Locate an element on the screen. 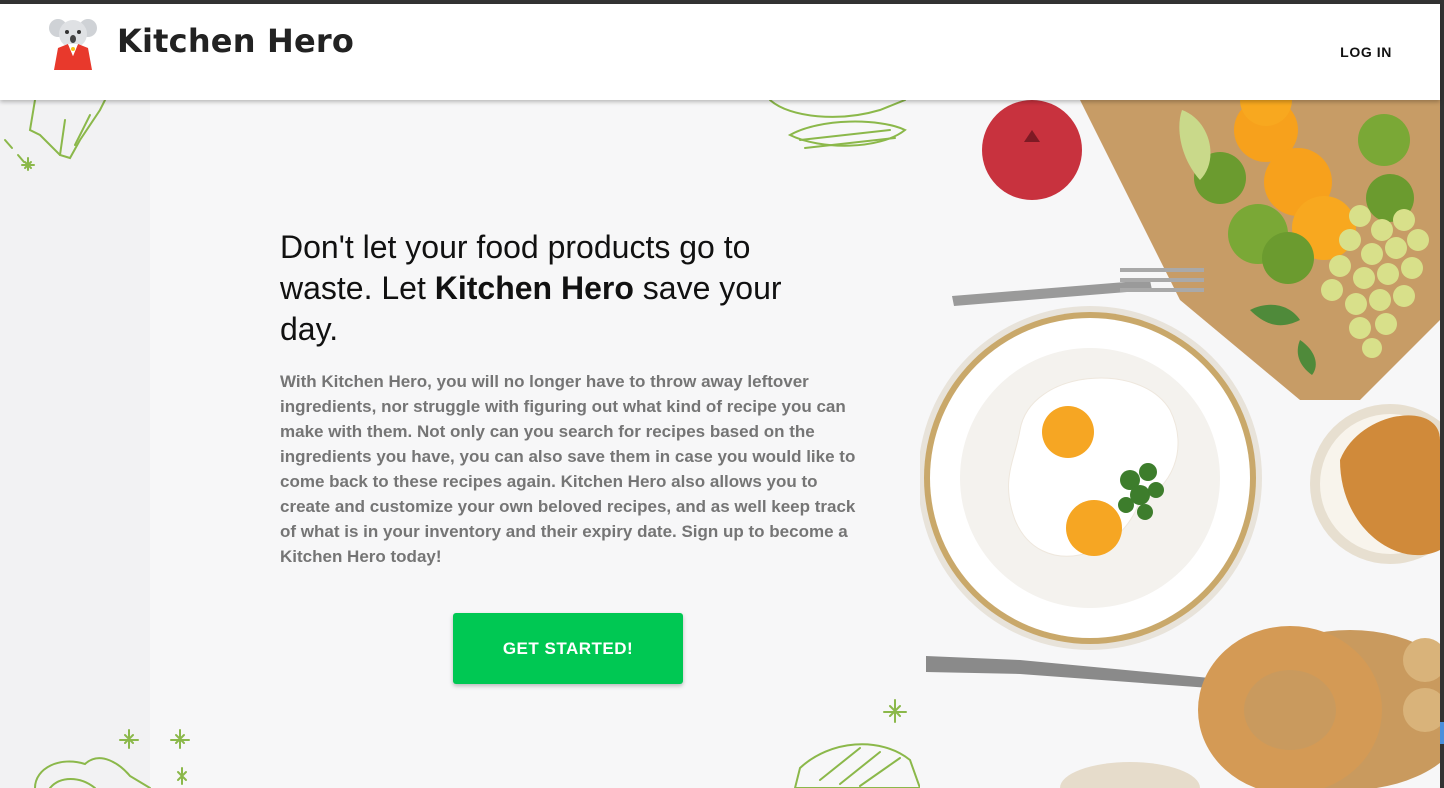  scrollbar-indicator is located at coordinates (1442, 733).